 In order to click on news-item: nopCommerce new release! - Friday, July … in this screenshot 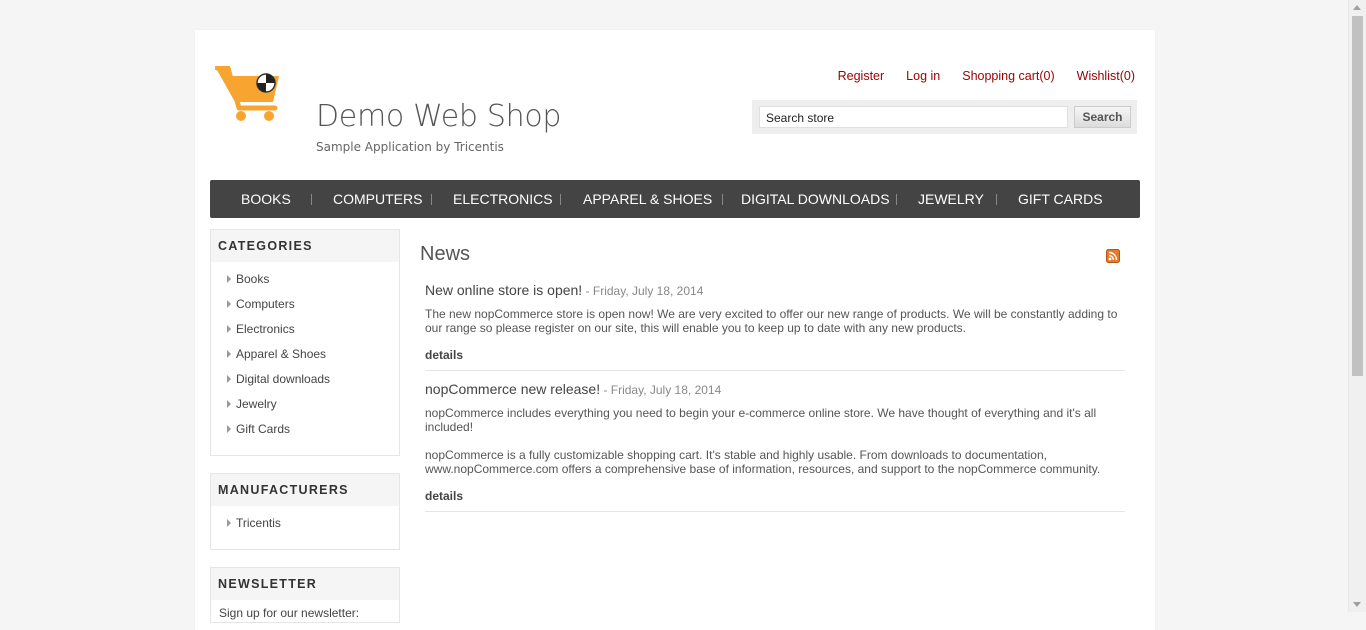, I will do `click(775, 442)`.